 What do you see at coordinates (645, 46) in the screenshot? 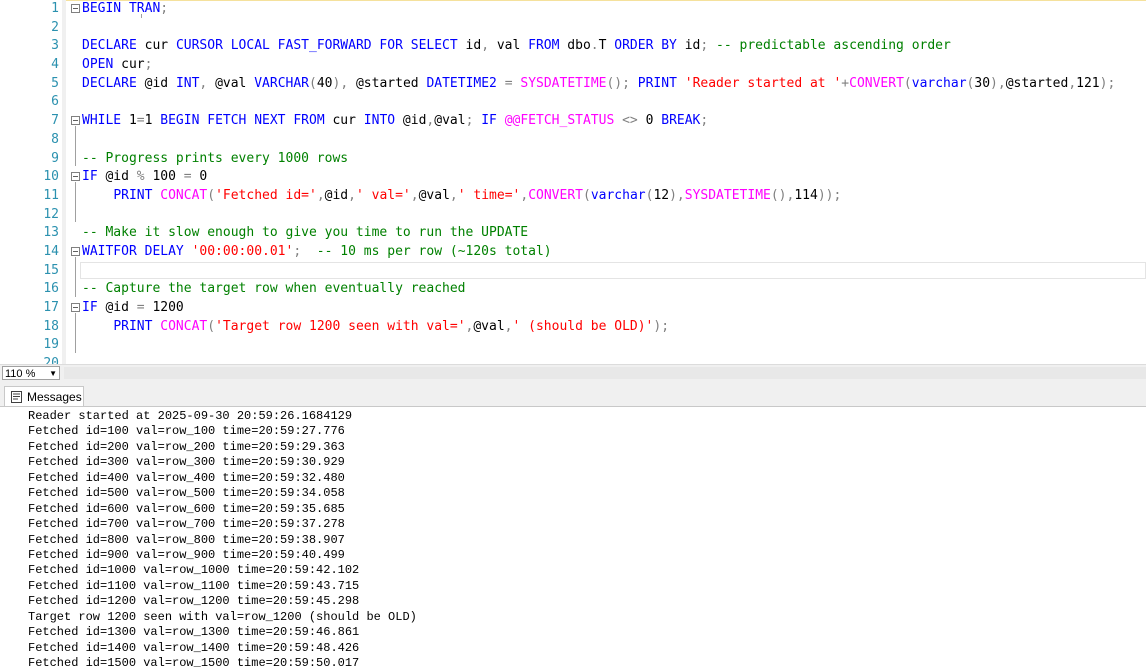
I see `code-token: ORDER BY` at bounding box center [645, 46].